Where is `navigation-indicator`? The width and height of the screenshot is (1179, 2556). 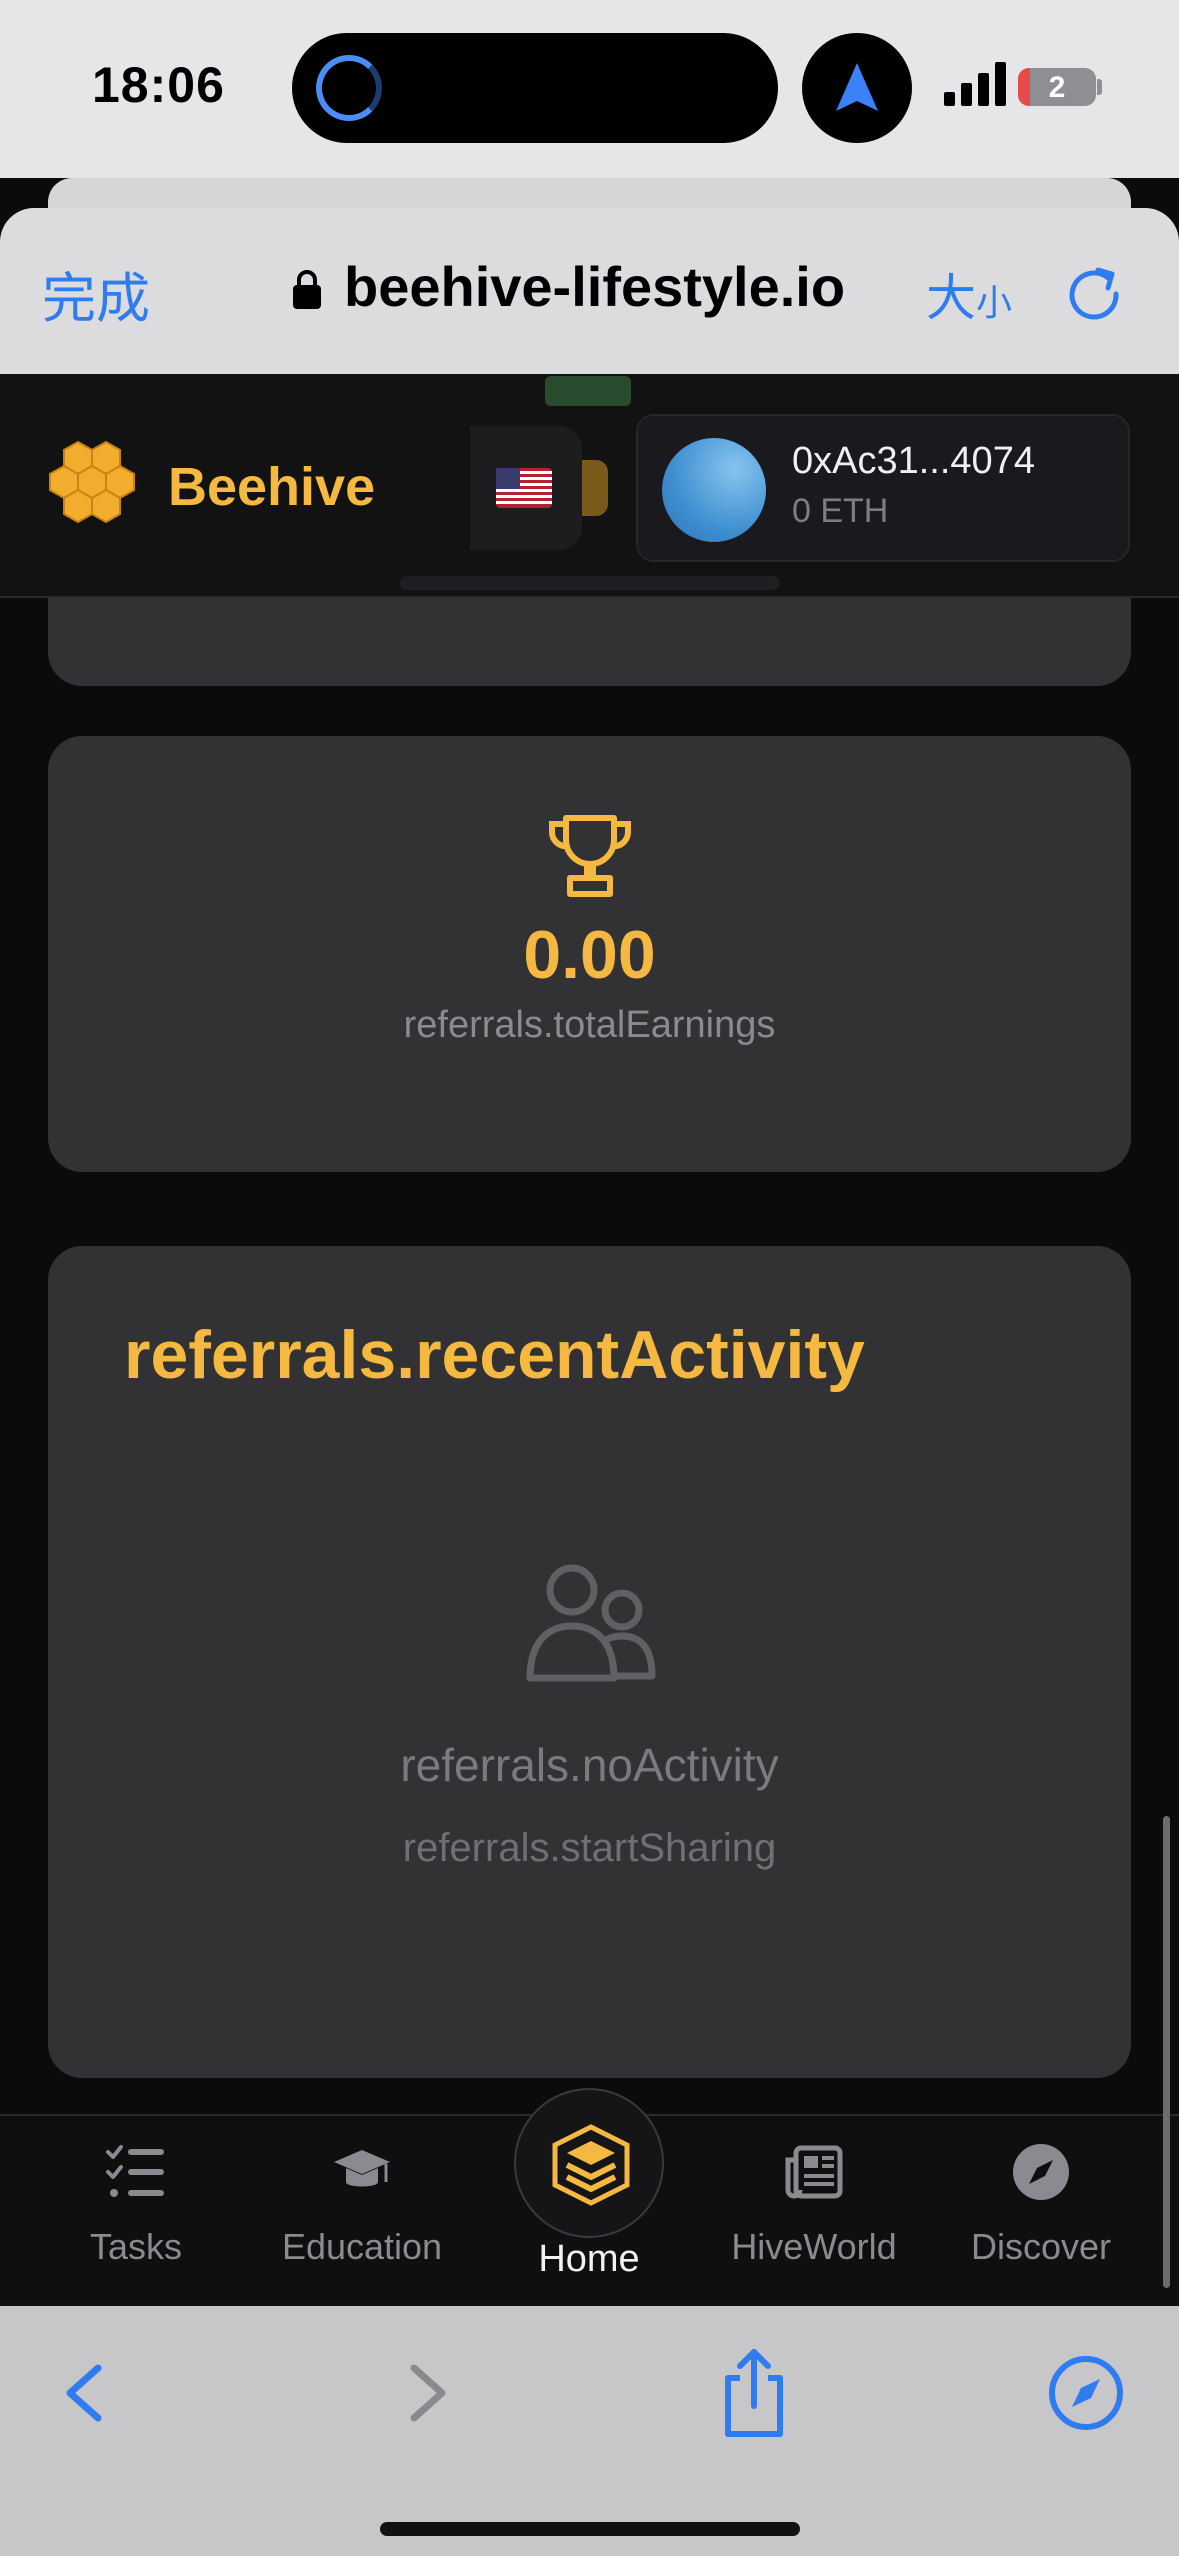 navigation-indicator is located at coordinates (857, 88).